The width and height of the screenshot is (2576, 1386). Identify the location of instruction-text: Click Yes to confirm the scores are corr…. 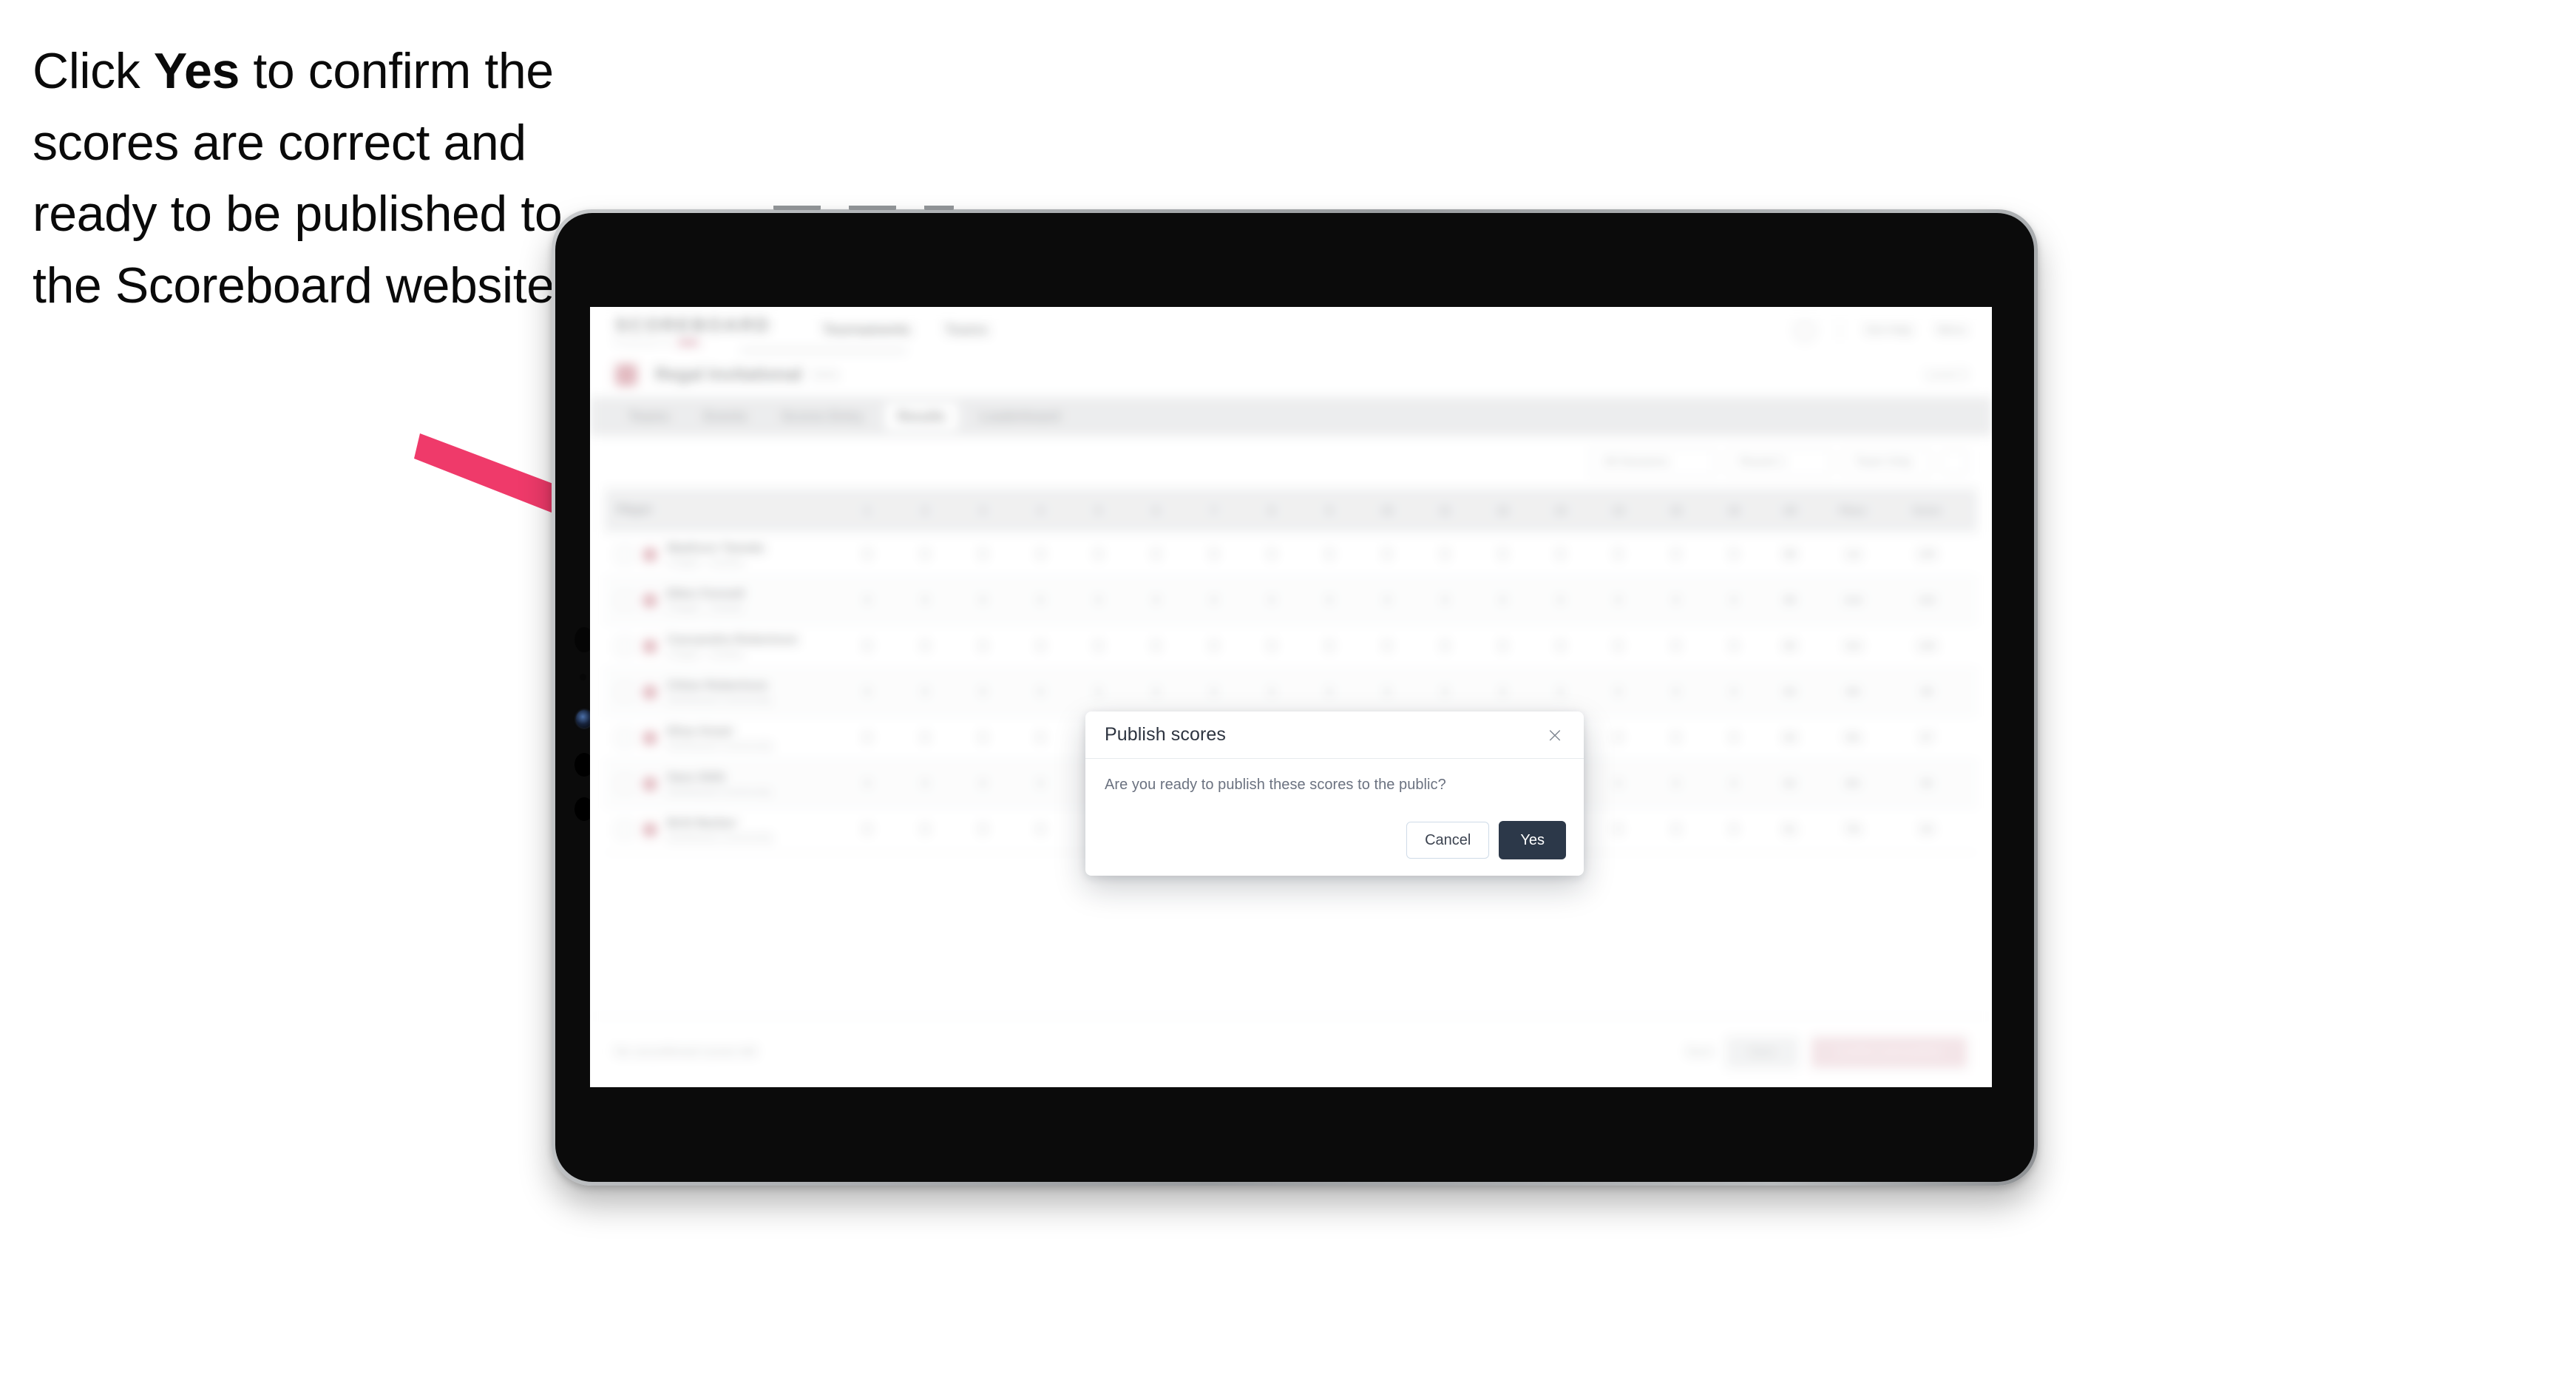
(313, 178).